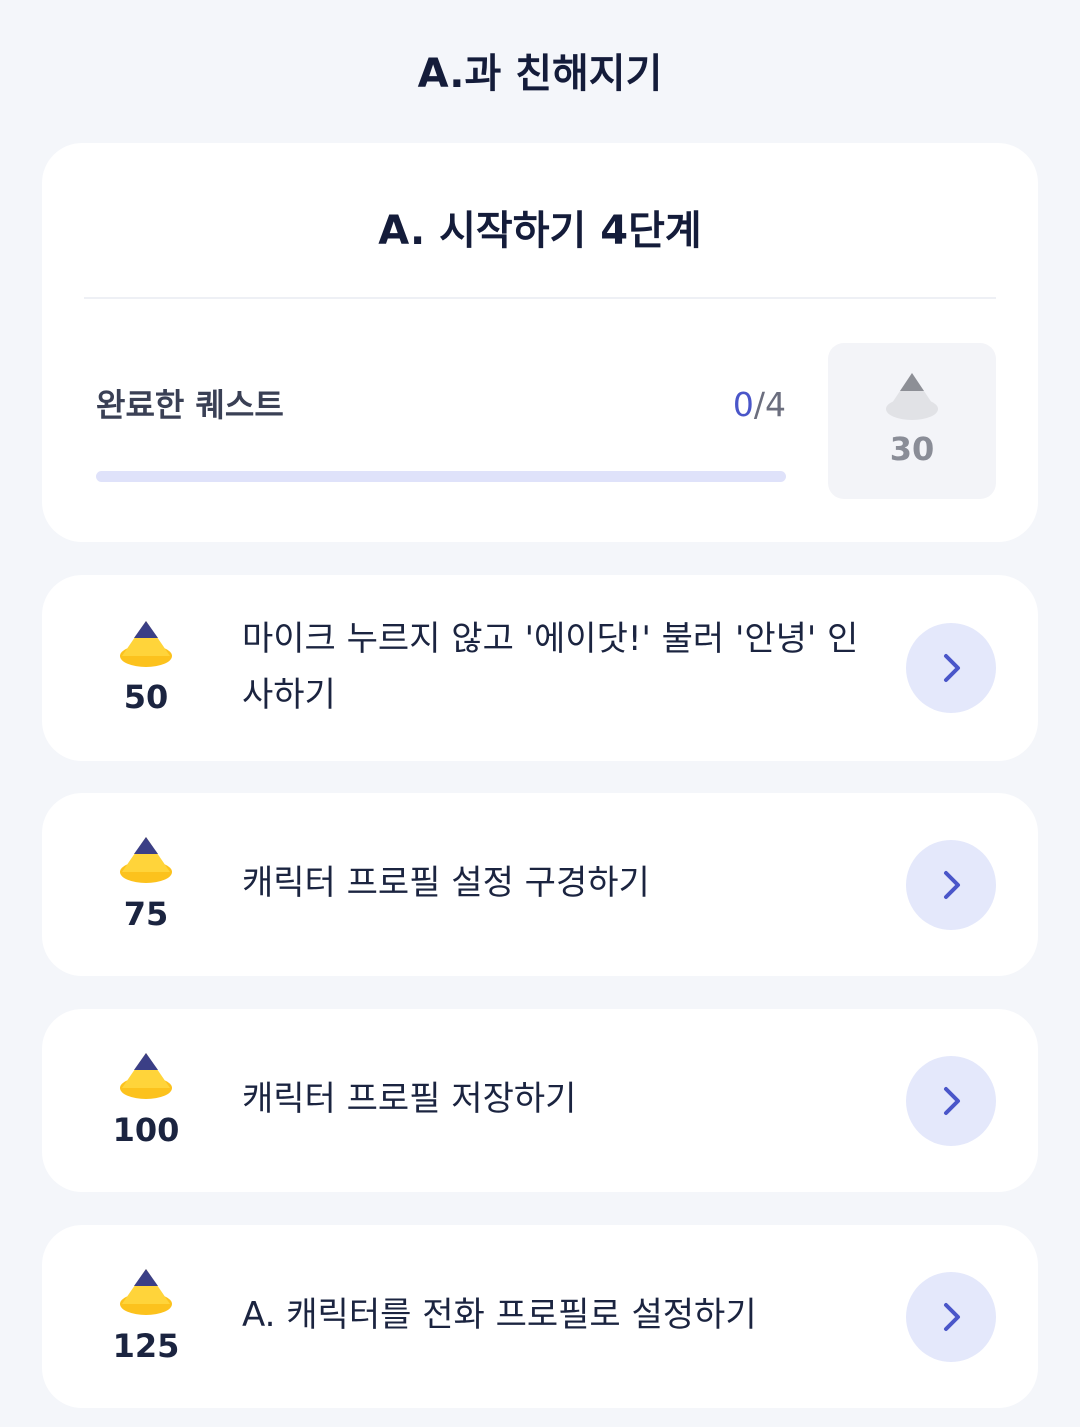  What do you see at coordinates (146, 914) in the screenshot?
I see `quest-points: 75` at bounding box center [146, 914].